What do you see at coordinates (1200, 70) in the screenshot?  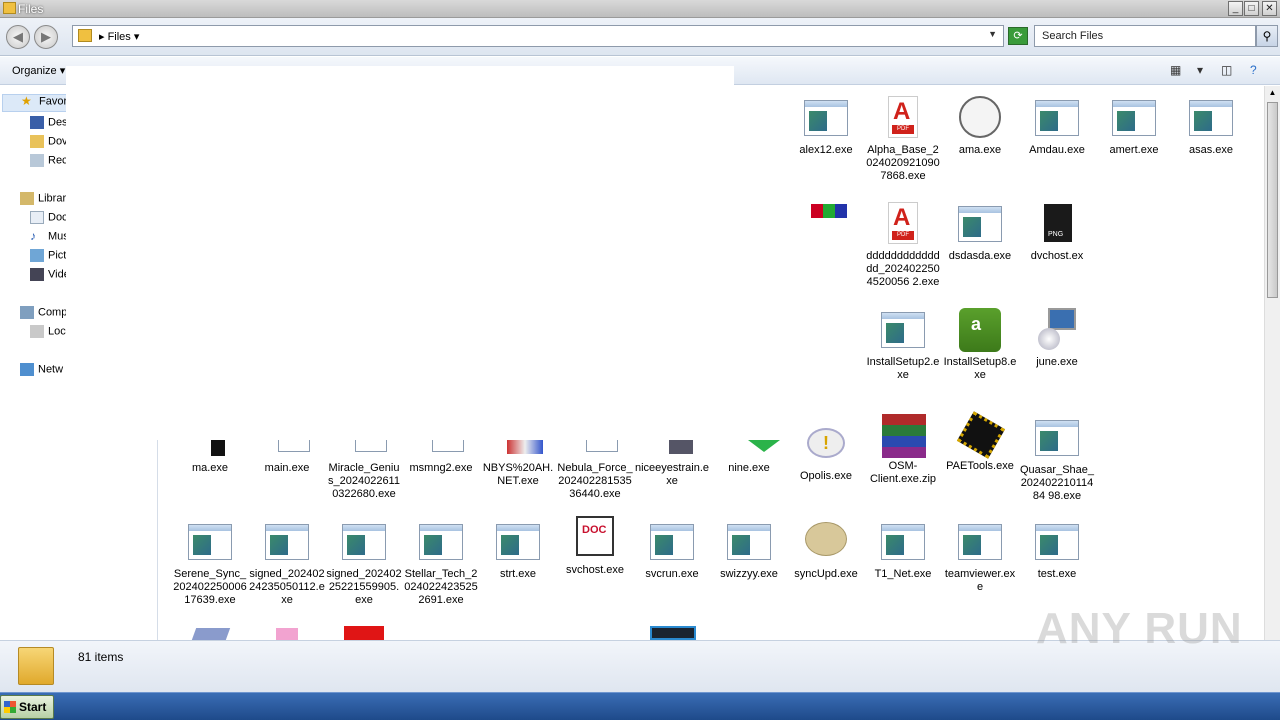 I see `chevron-down-icon: ▾` at bounding box center [1200, 70].